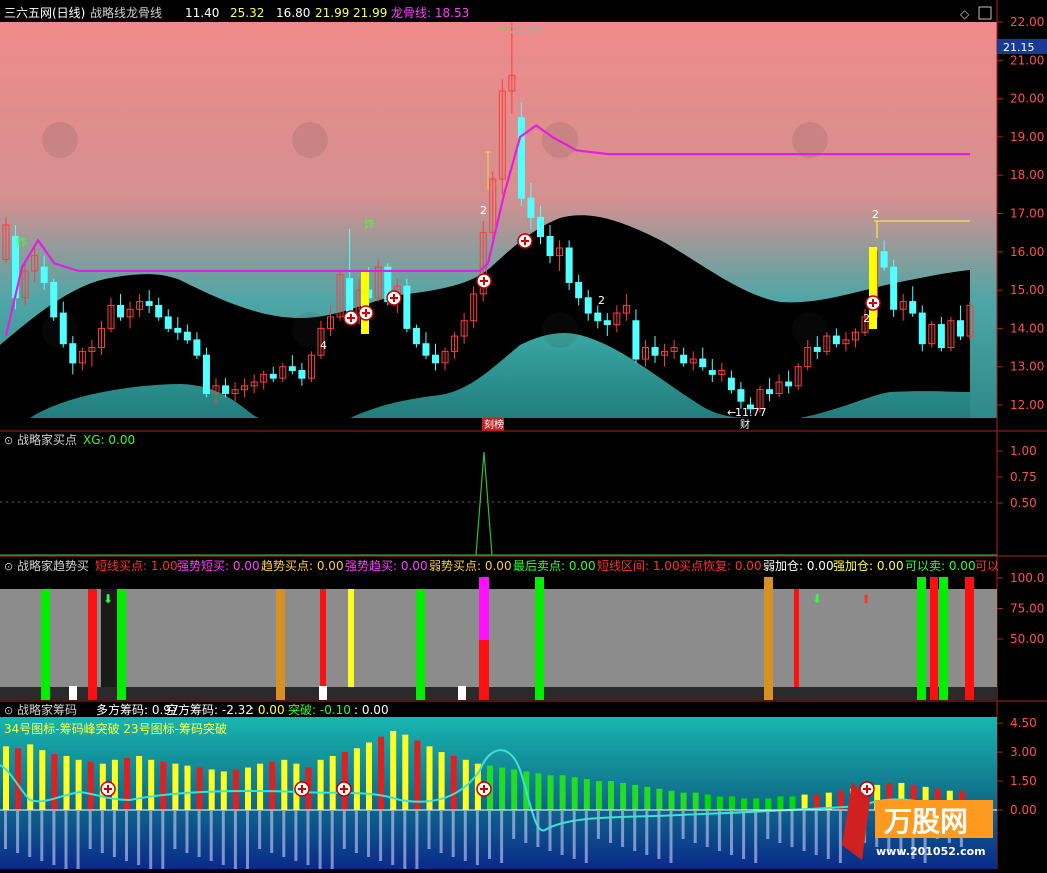 This screenshot has width=1047, height=873. I want to click on trend-buy-panel: ⬇ ⬇ ⬆, so click(498, 638).